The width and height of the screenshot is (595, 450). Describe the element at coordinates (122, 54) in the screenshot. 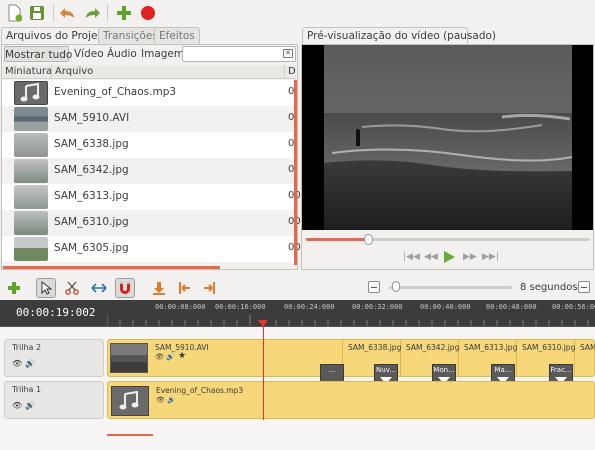

I see `filter-audio-button: Áudio` at that location.